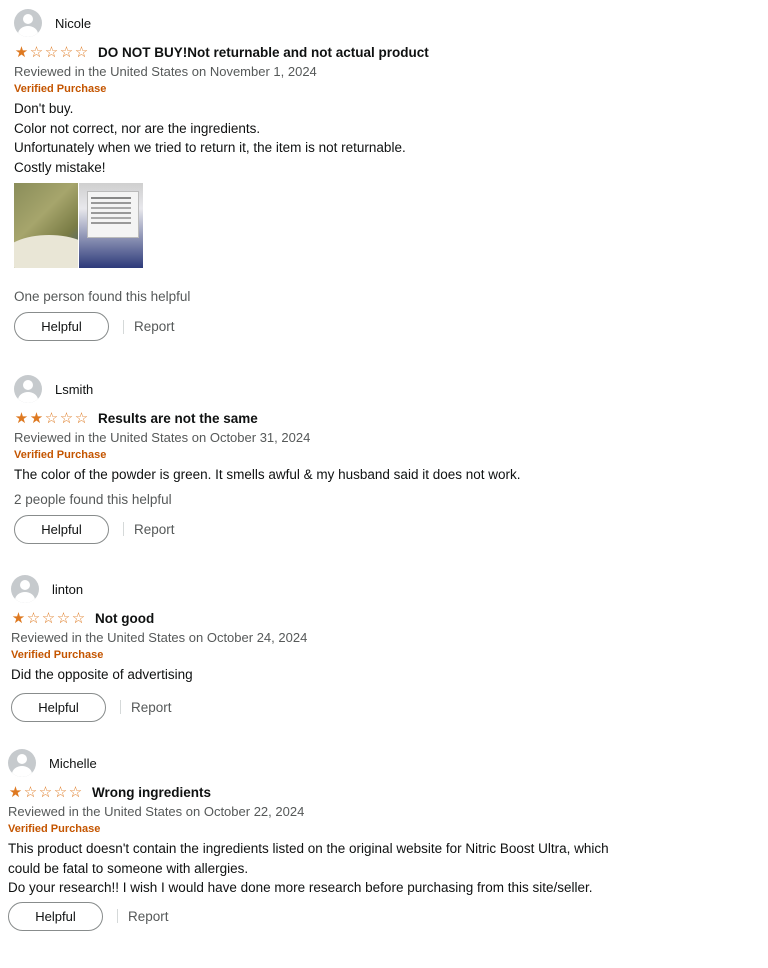 The height and width of the screenshot is (968, 768). Describe the element at coordinates (60, 167) in the screenshot. I see `review-body-line: Costly mistake!` at that location.